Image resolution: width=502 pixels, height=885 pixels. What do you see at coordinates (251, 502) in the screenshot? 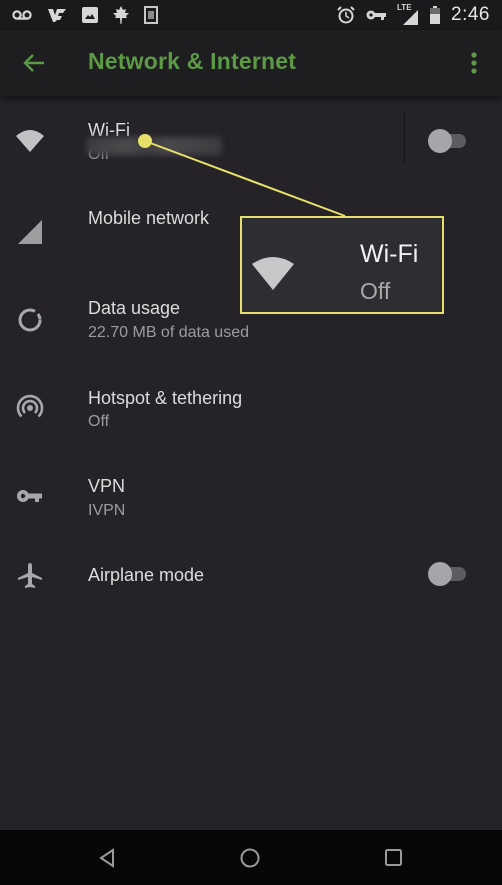
I see `setting-vpn: VPN IVPN` at bounding box center [251, 502].